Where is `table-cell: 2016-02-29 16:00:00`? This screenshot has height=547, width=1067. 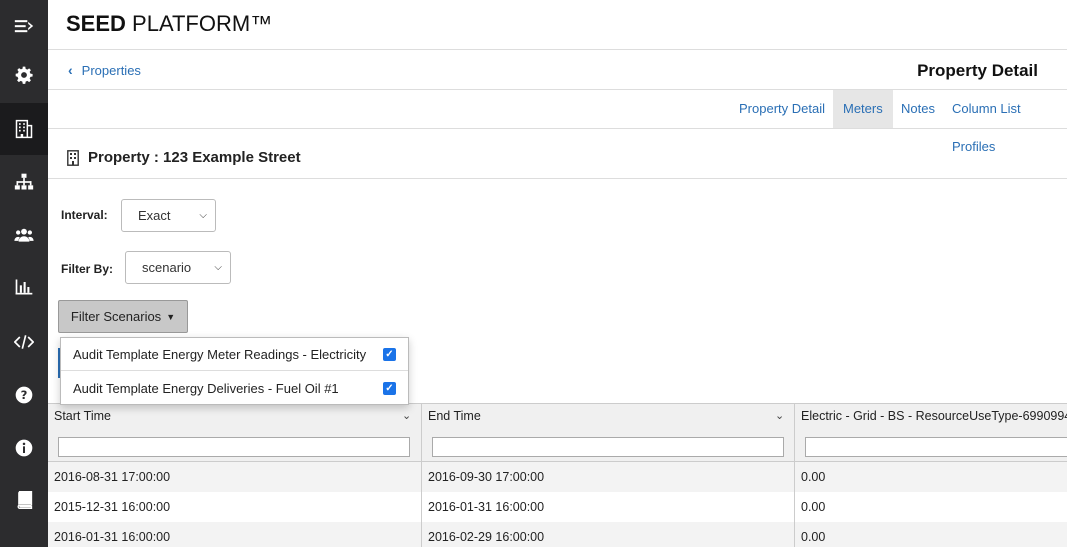
table-cell: 2016-02-29 16:00:00 is located at coordinates (486, 537).